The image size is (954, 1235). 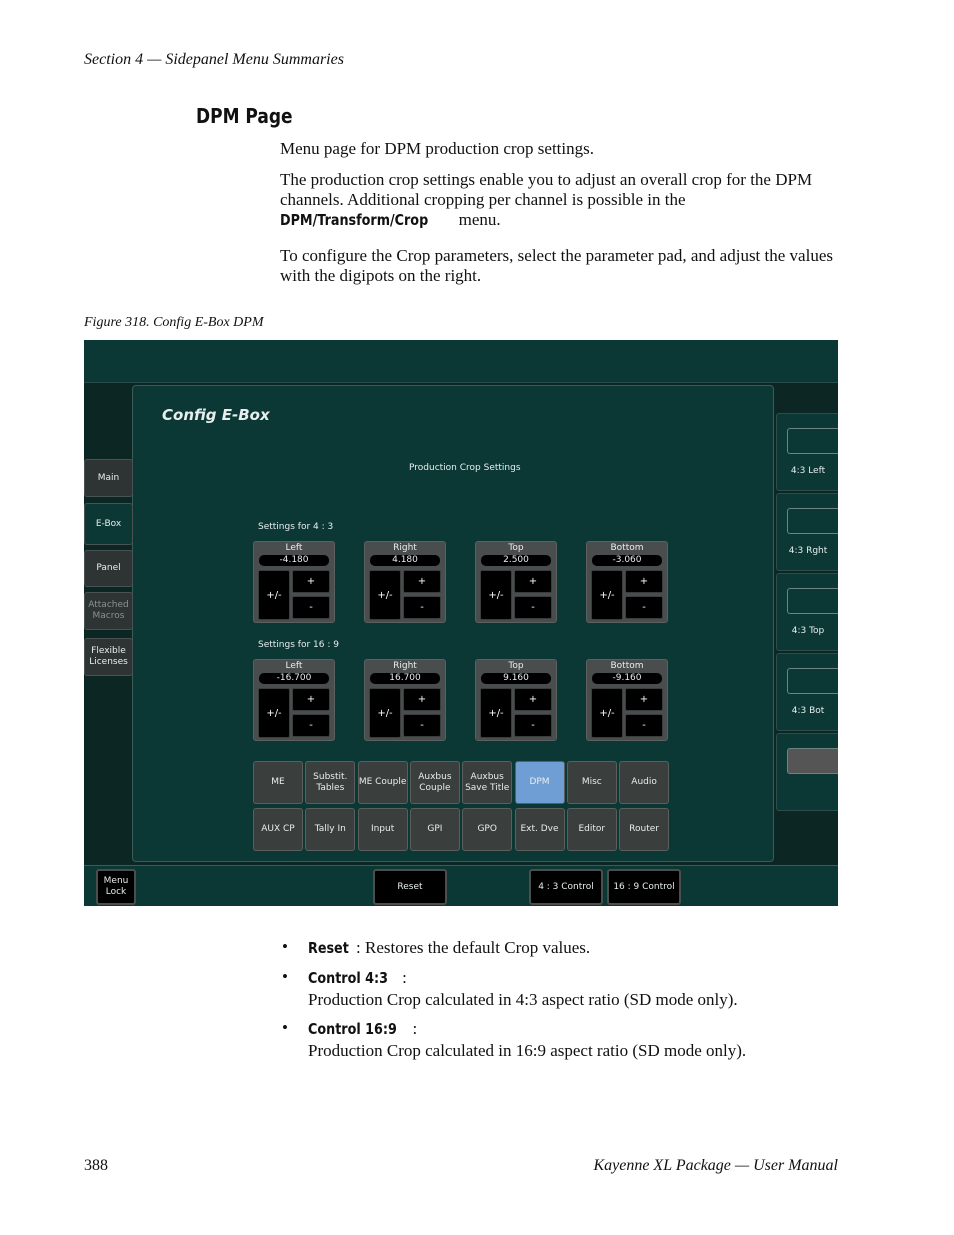 I want to click on pad-value: -3.060, so click(x=627, y=560).